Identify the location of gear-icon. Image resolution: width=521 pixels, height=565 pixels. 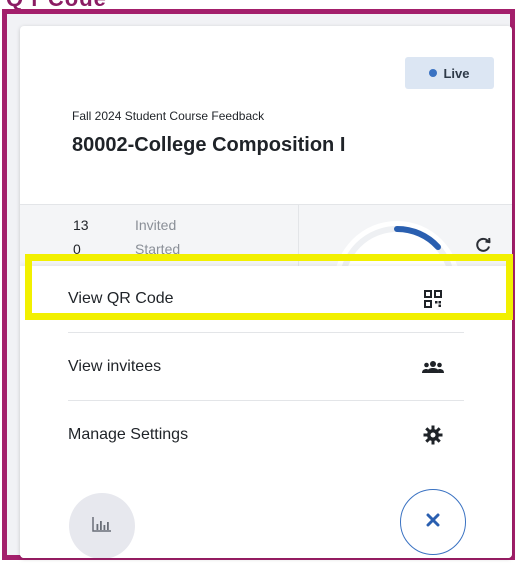
(433, 435).